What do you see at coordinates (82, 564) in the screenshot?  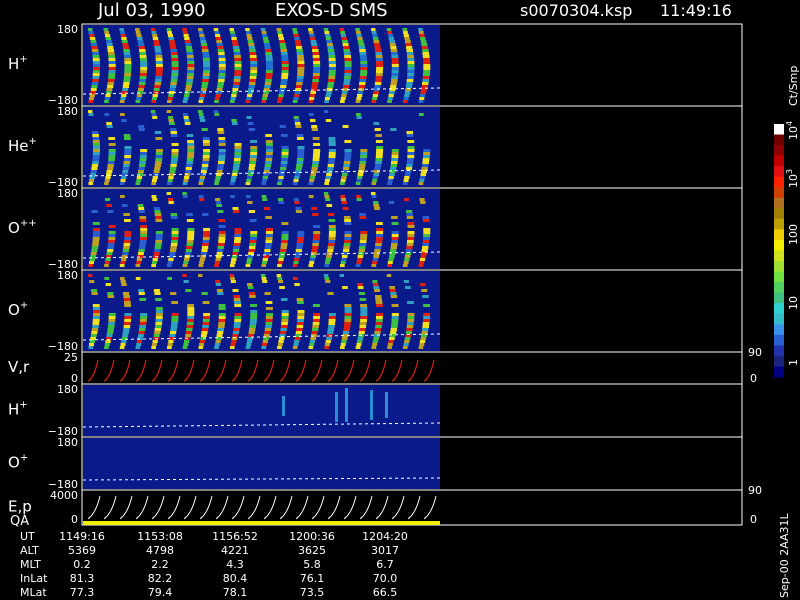 I see `table-cell: 0.2` at bounding box center [82, 564].